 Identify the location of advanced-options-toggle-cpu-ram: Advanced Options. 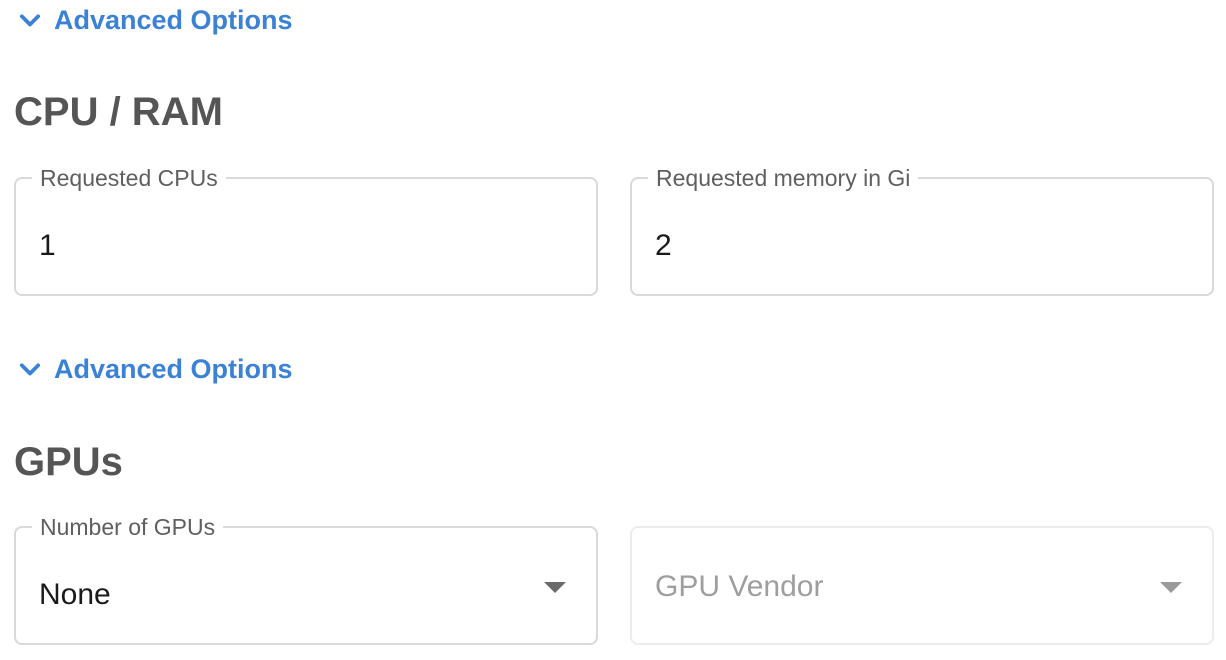
(154, 369).